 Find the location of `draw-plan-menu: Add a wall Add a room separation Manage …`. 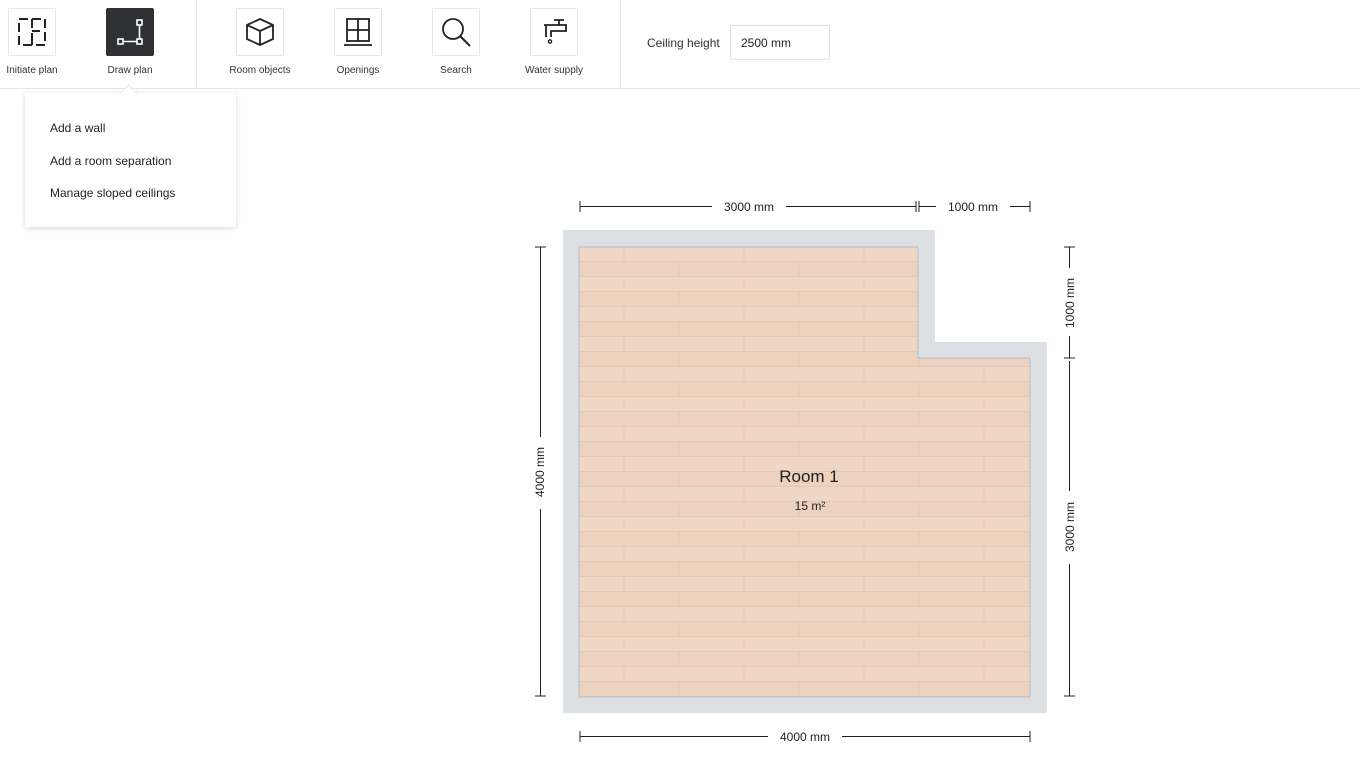

draw-plan-menu: Add a wall Add a room separation Manage … is located at coordinates (130, 160).